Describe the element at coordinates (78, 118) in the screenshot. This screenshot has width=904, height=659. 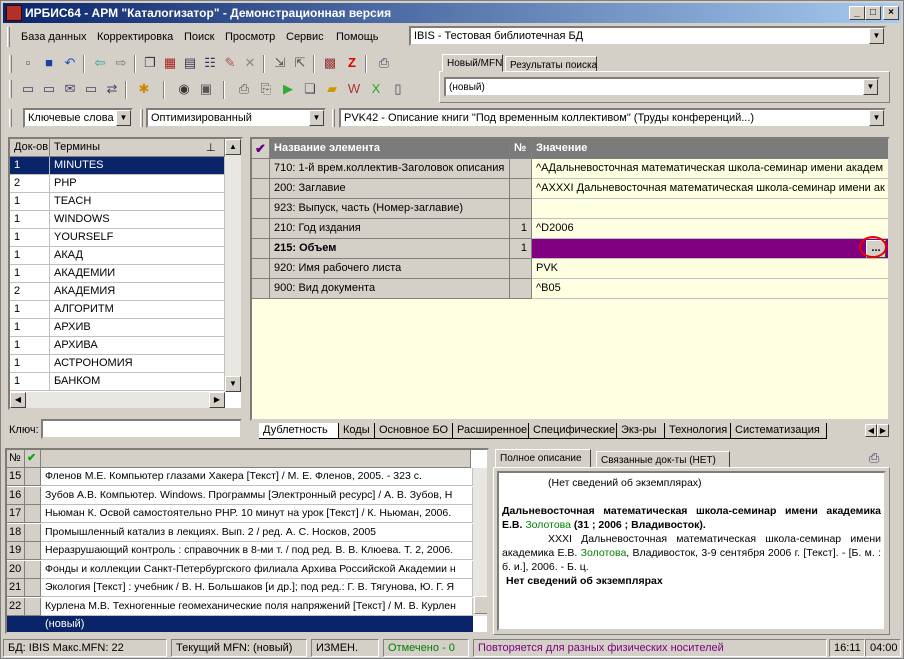
I see `search-mode-select: Ключевые слова ▼` at that location.